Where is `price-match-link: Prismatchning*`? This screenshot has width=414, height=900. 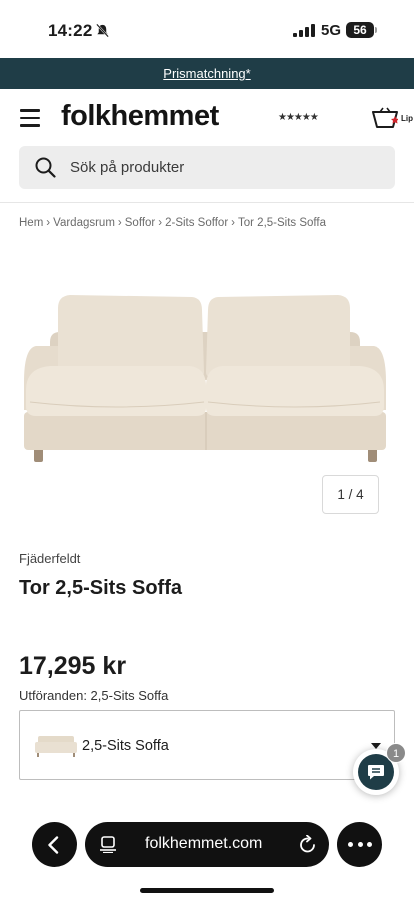
price-match-link: Prismatchning* is located at coordinates (206, 73).